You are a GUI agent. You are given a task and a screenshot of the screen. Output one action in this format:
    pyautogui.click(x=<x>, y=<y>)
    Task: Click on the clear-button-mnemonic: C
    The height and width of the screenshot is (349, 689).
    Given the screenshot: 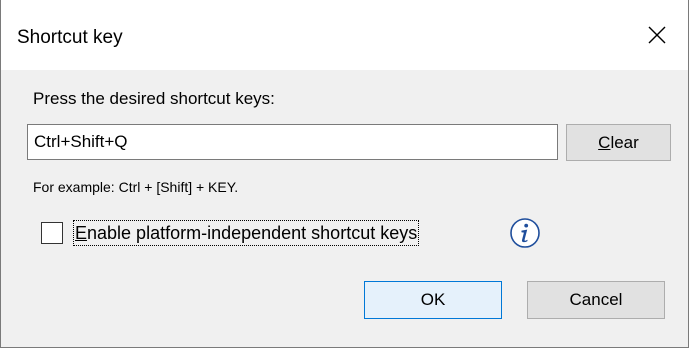 What is the action you would take?
    pyautogui.click(x=604, y=142)
    